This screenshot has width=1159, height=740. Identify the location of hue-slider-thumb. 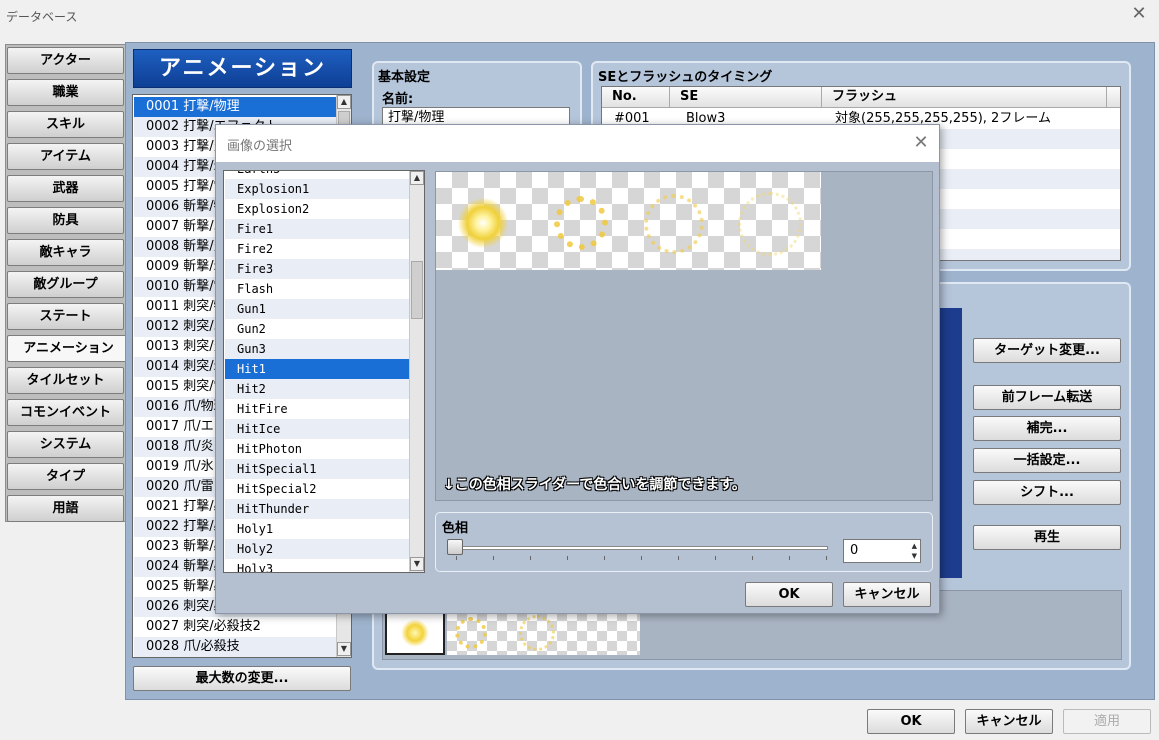
(455, 547).